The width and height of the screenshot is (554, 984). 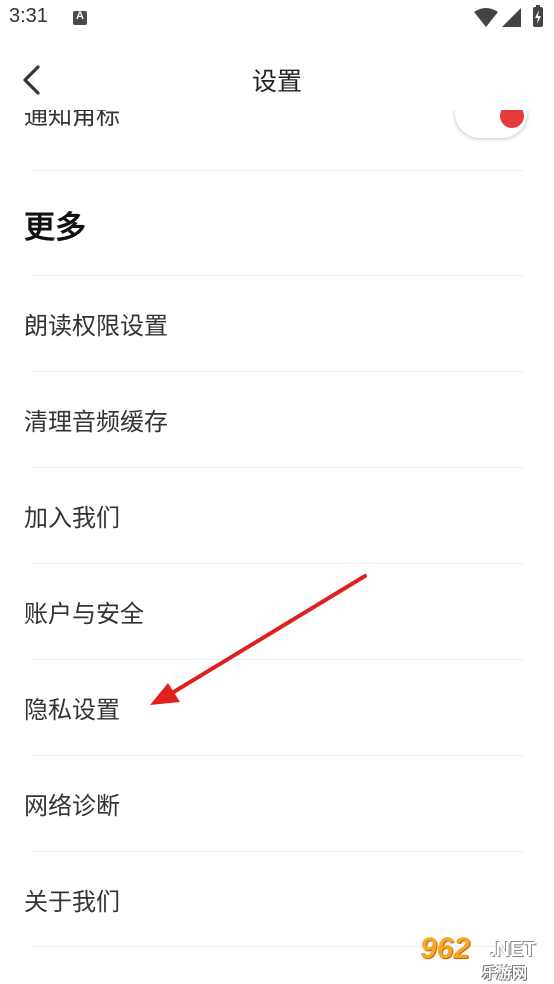 I want to click on menu-item-join-us: 加入我们, so click(x=277, y=516).